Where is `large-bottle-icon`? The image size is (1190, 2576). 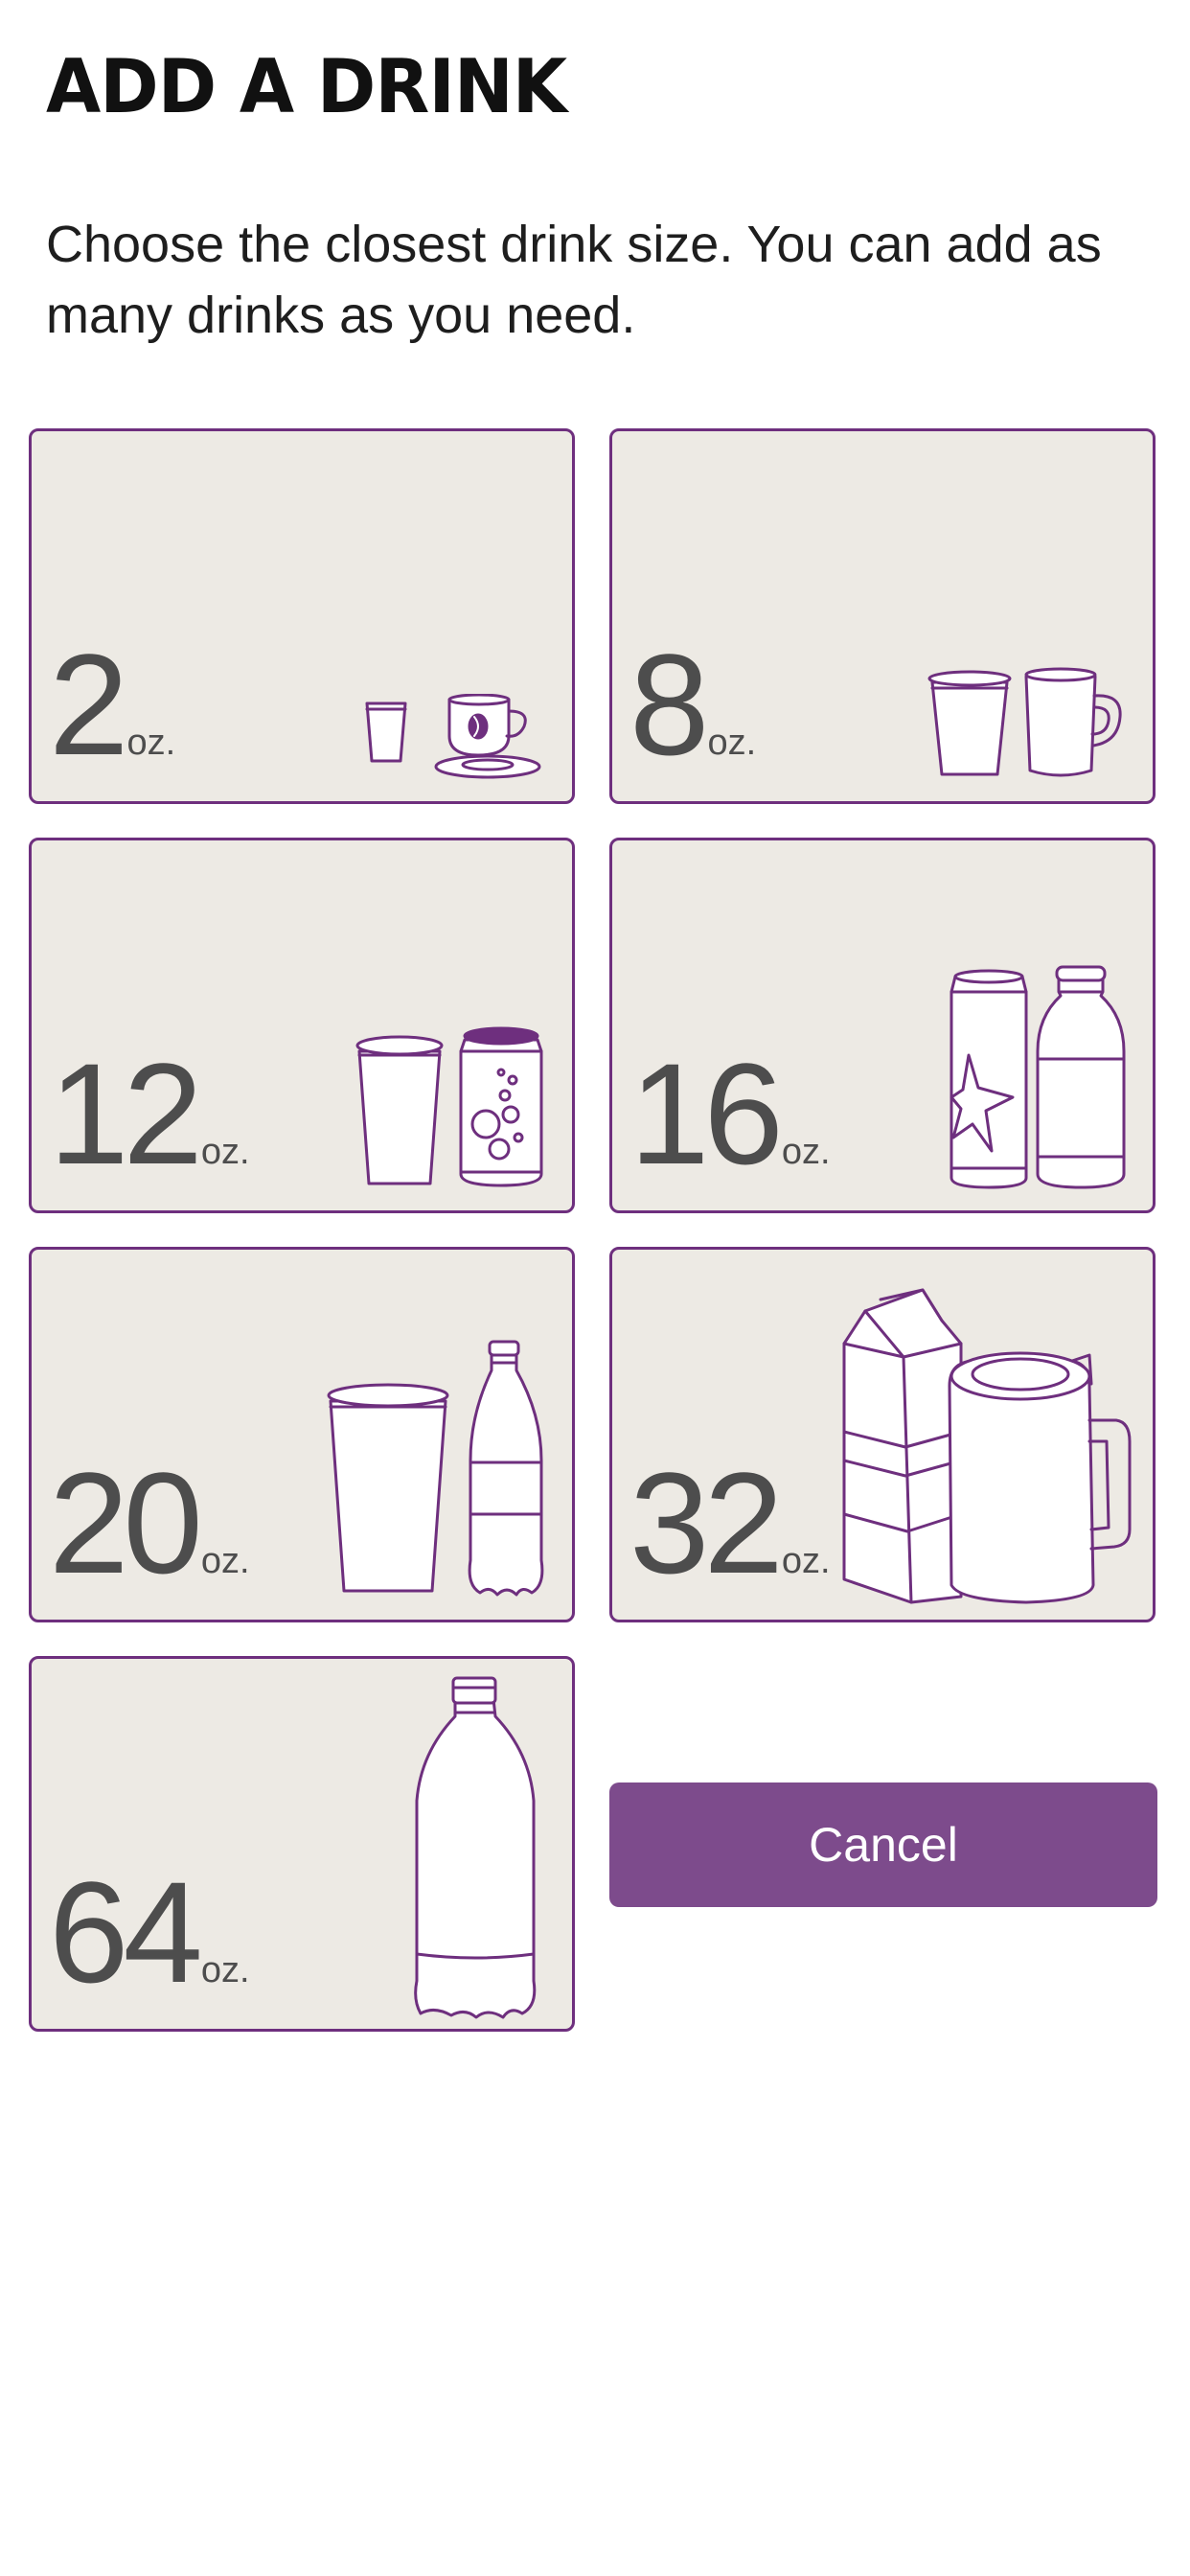 large-bottle-icon is located at coordinates (476, 1847).